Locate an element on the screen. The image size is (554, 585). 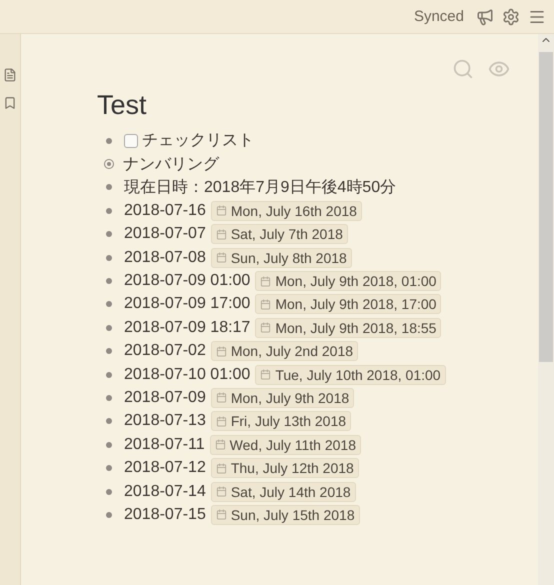
scrollbar is located at coordinates (546, 309).